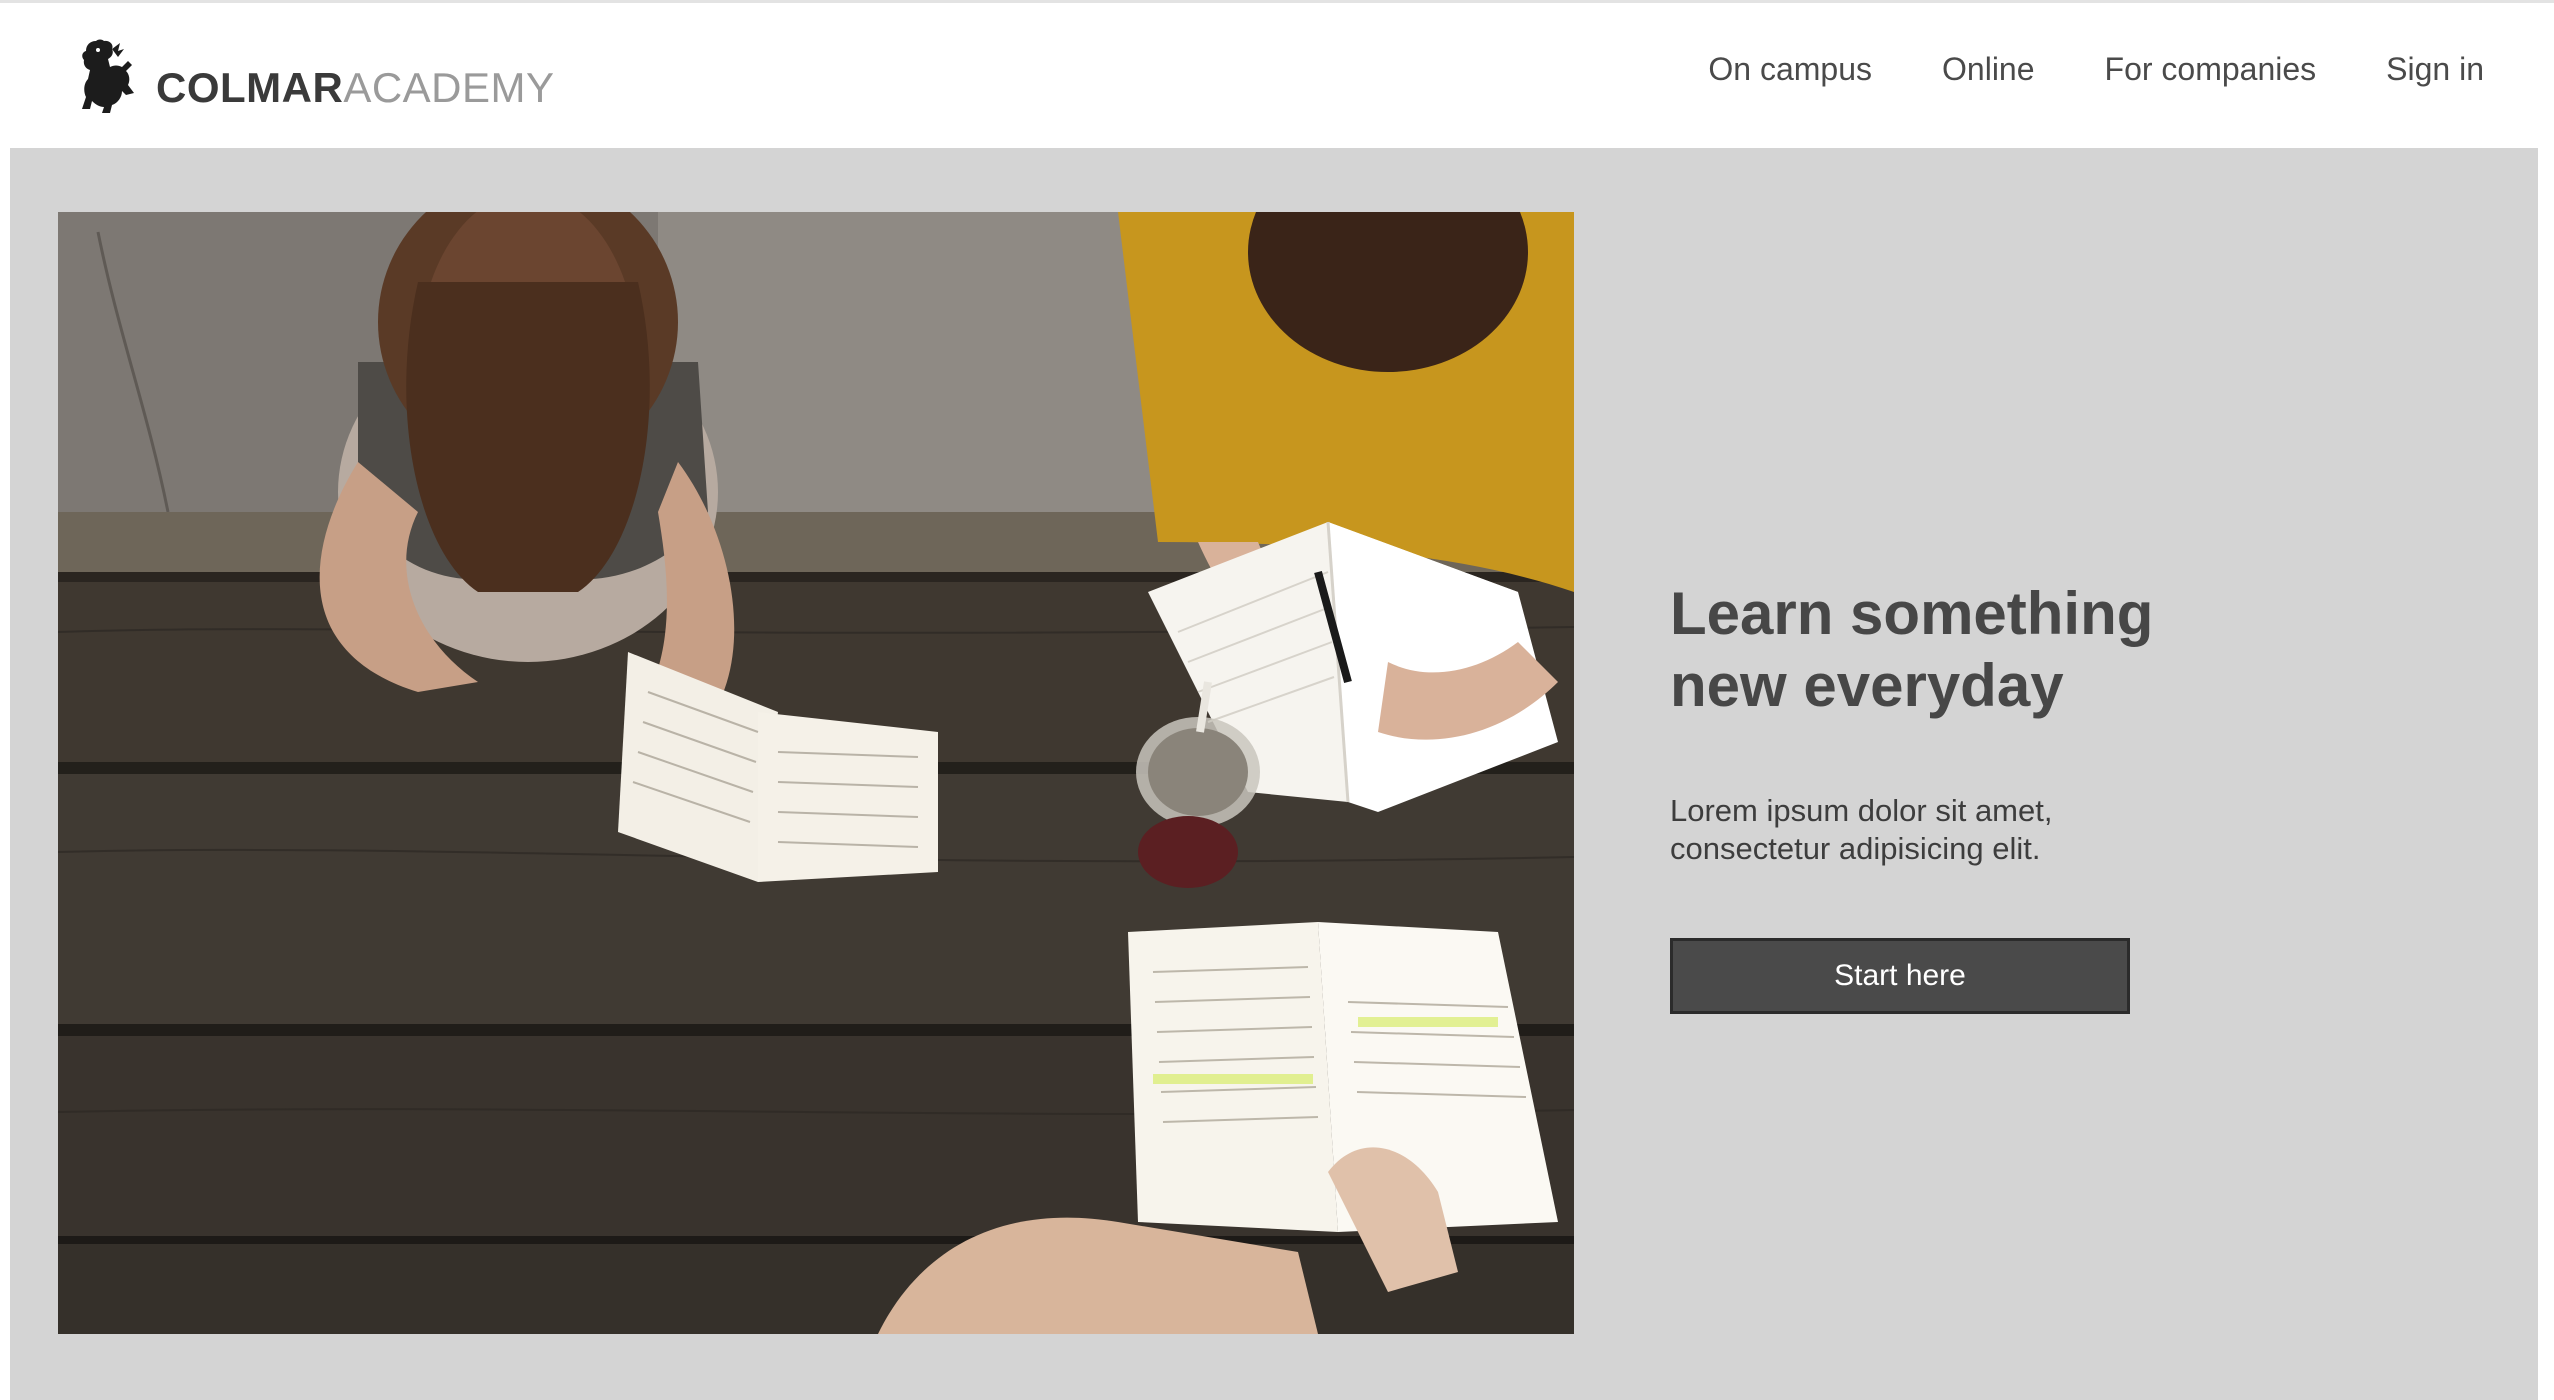  Describe the element at coordinates (449, 87) in the screenshot. I see `brand-name-light: ACADEMY` at that location.